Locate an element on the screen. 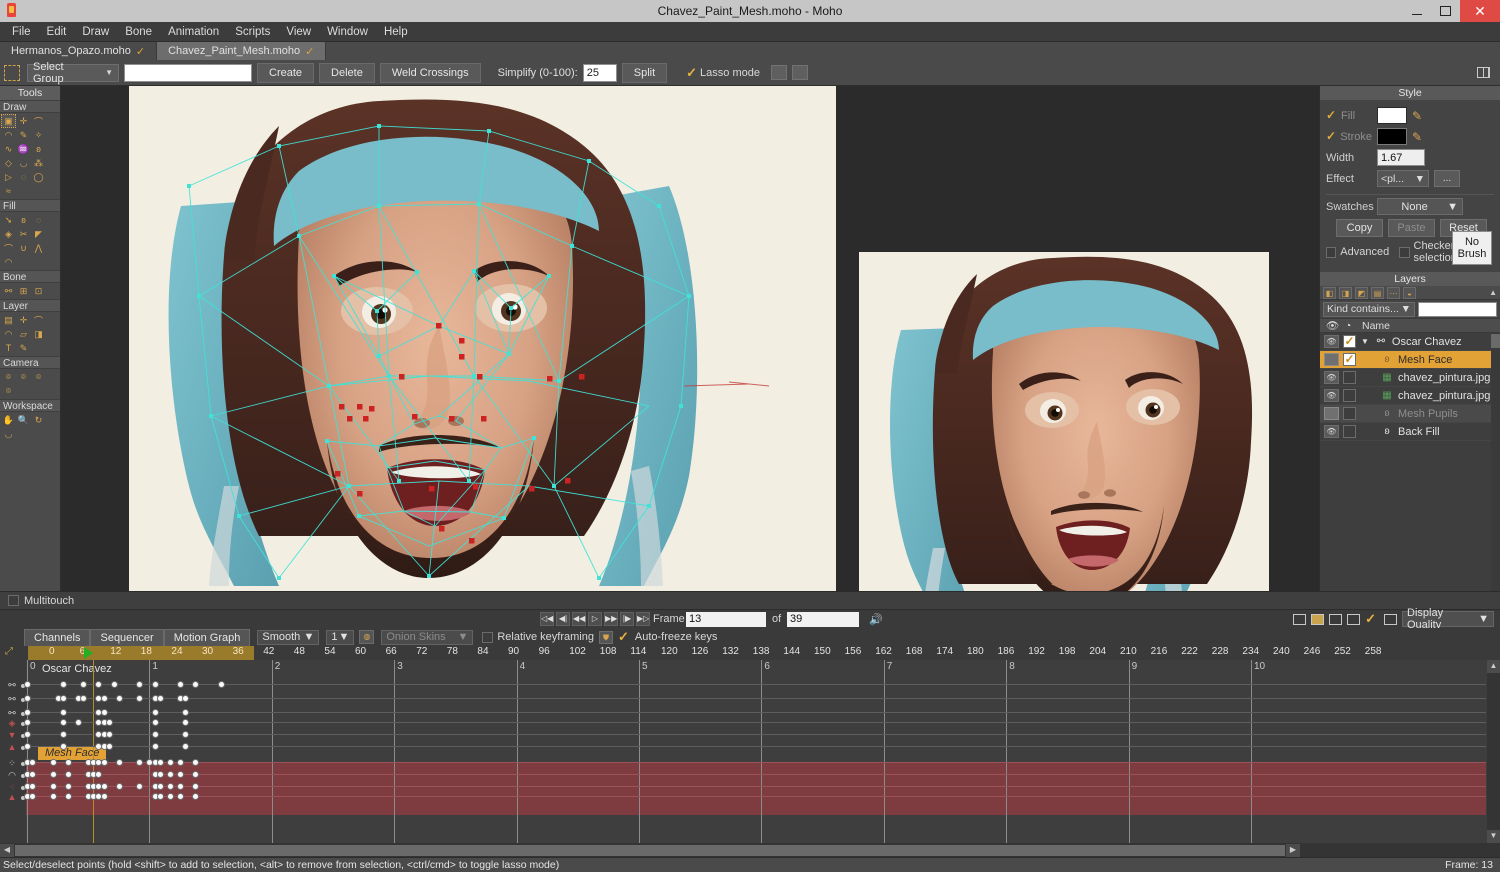  interpolation-dropdown: Smooth ▼ is located at coordinates (288, 637).